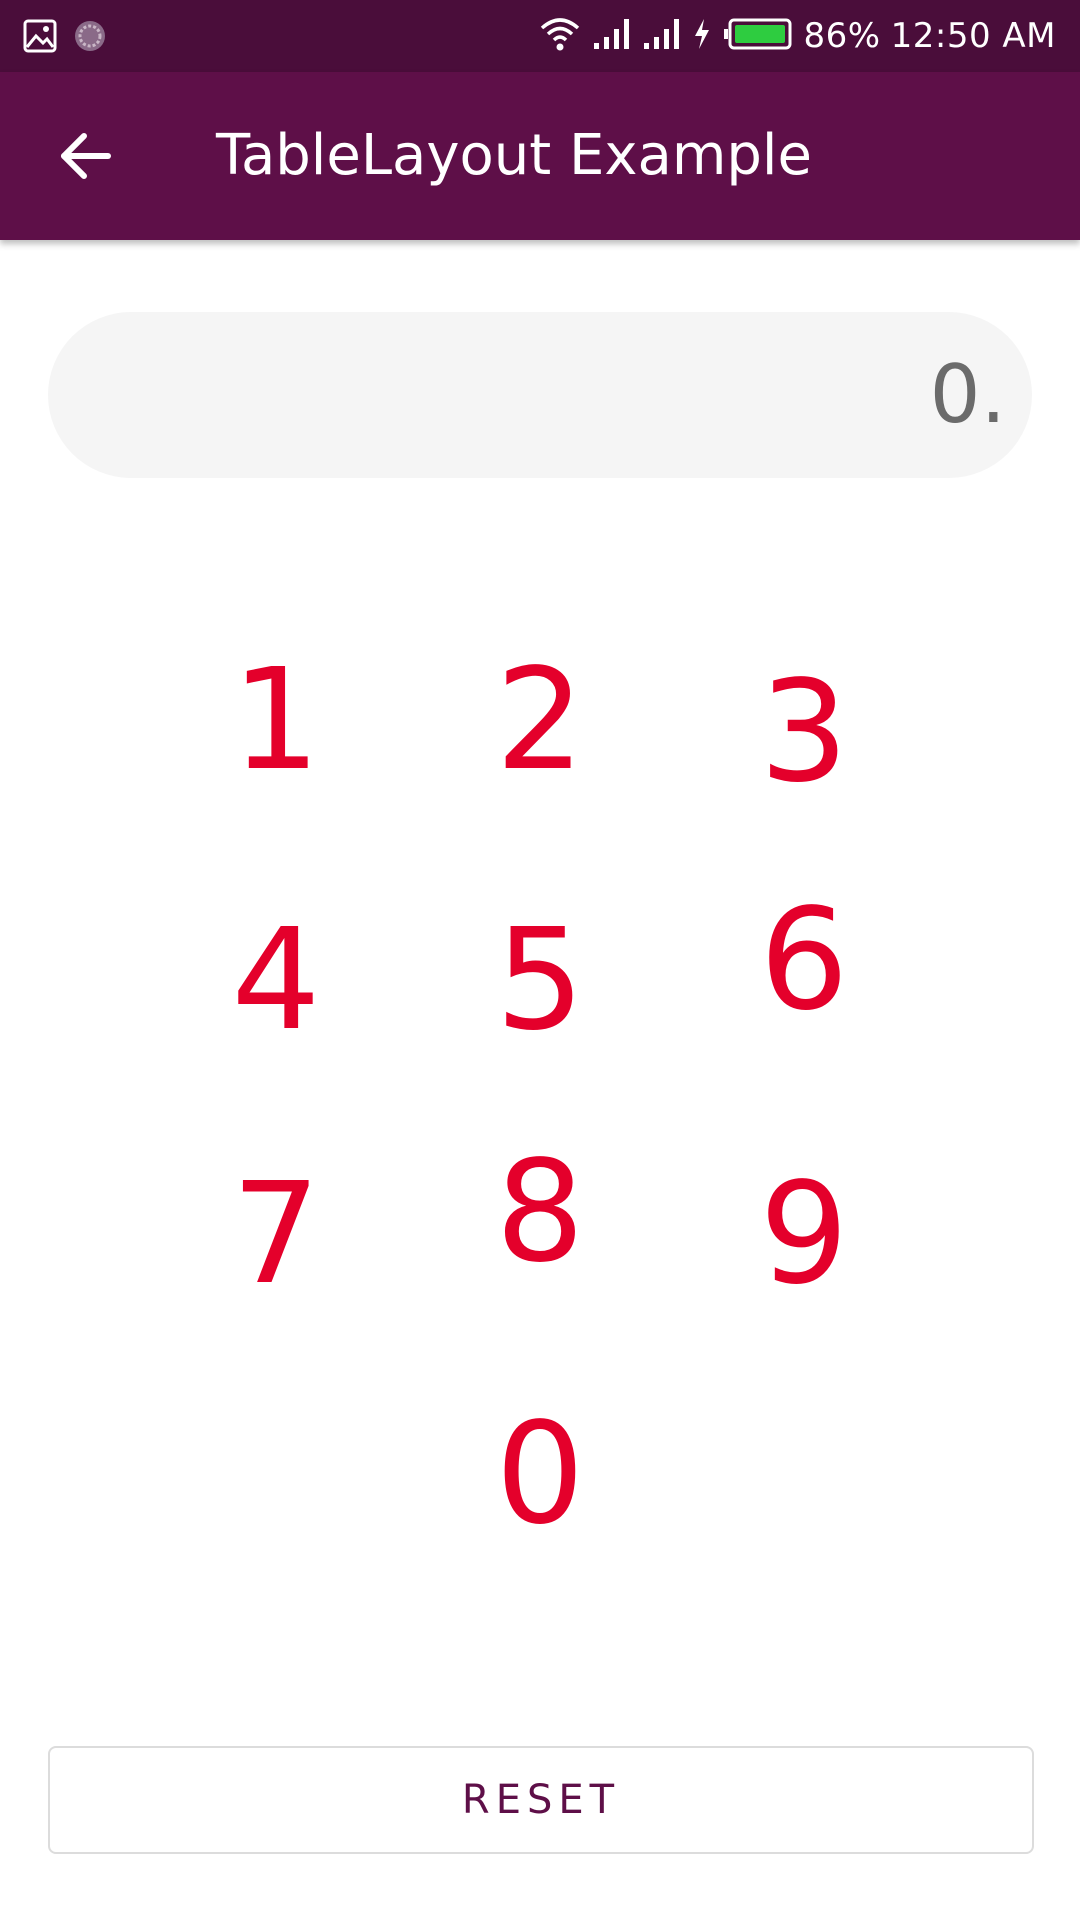  What do you see at coordinates (804, 1234) in the screenshot?
I see `key-9: 9` at bounding box center [804, 1234].